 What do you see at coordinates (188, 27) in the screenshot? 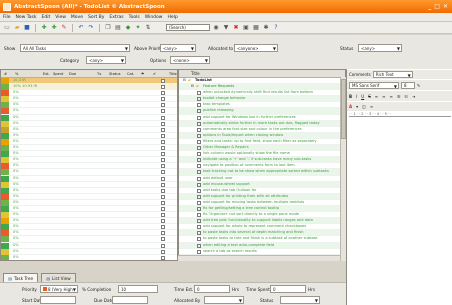
I see `search-input: (Search)` at bounding box center [188, 27].